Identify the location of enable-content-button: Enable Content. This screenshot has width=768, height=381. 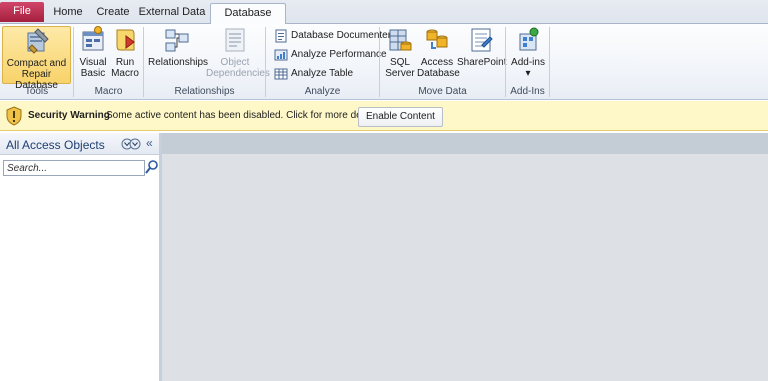
(400, 117).